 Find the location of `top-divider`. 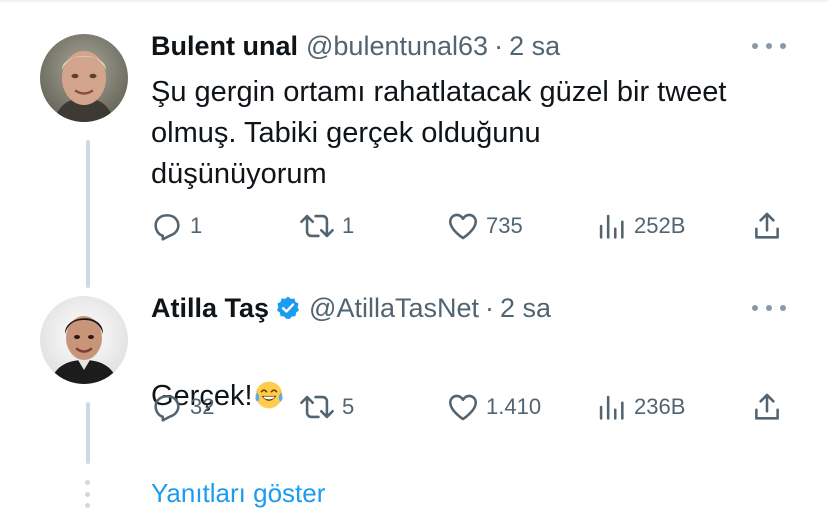

top-divider is located at coordinates (414, 1).